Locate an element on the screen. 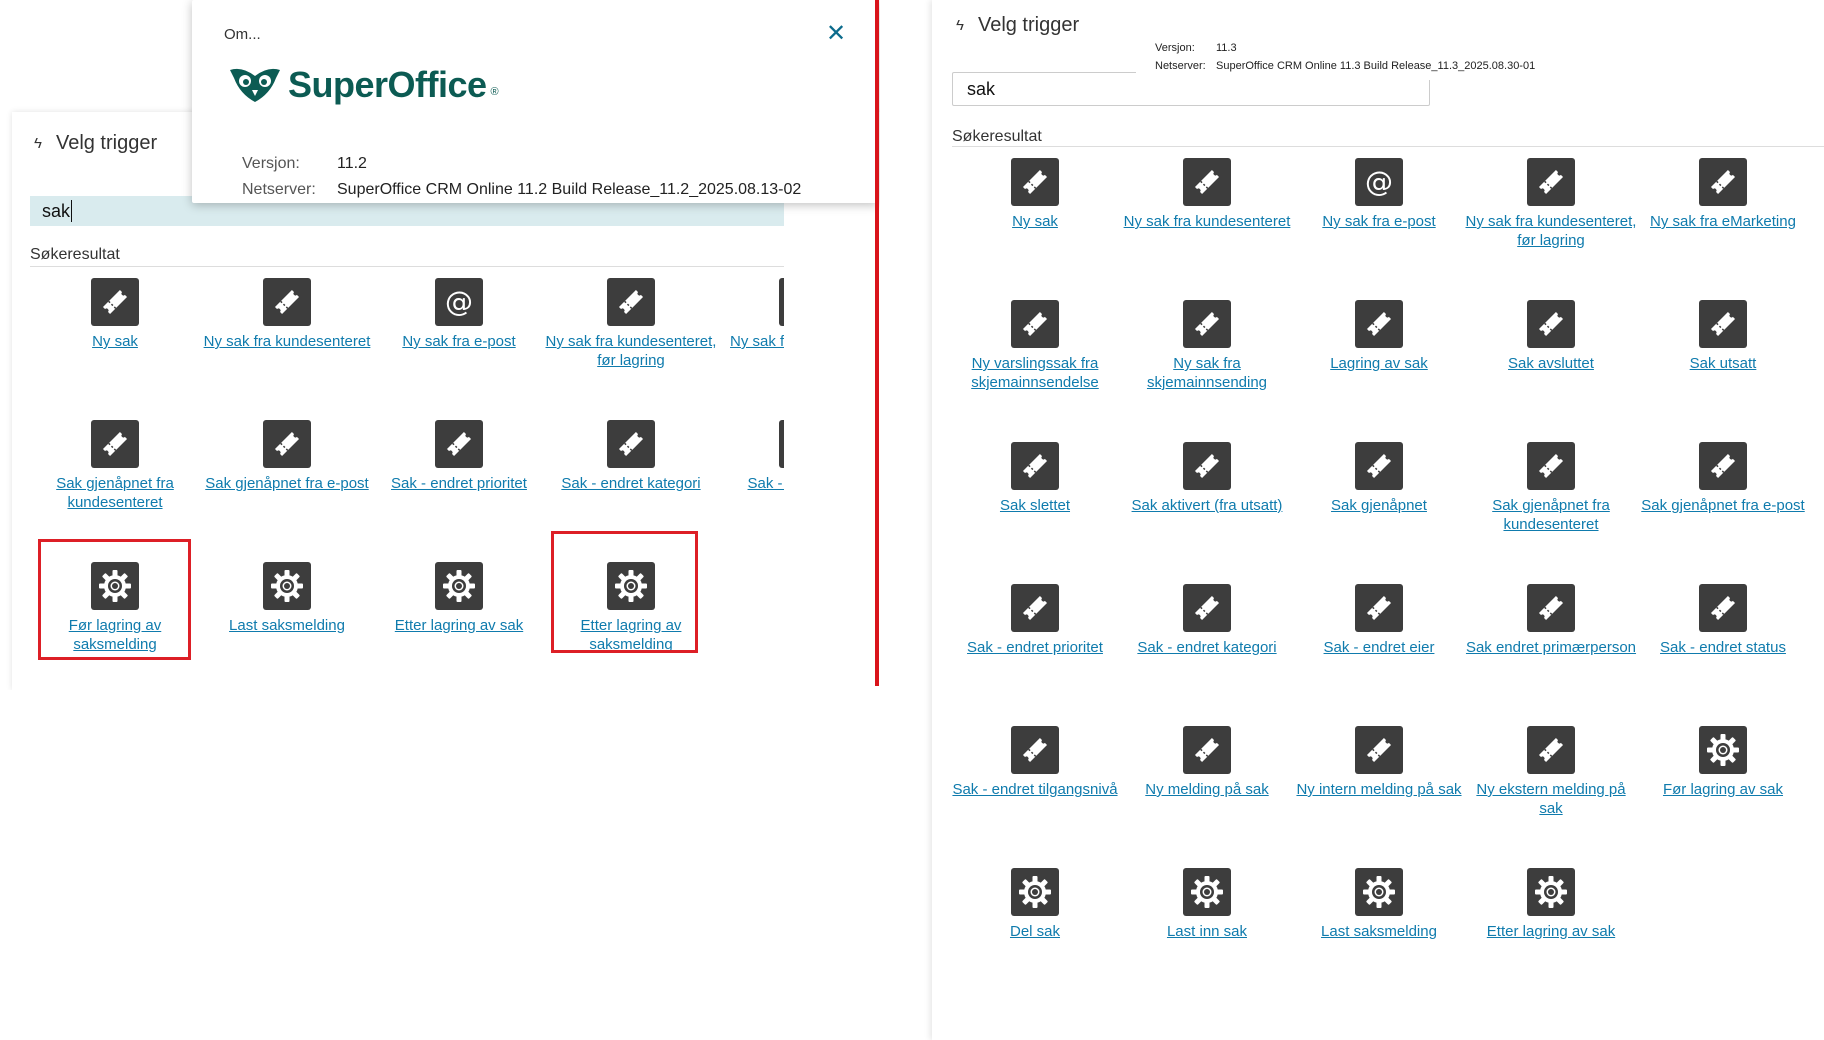 The width and height of the screenshot is (1824, 1040). trigger-link: Sak - endret tilgangsnivå is located at coordinates (1035, 789).